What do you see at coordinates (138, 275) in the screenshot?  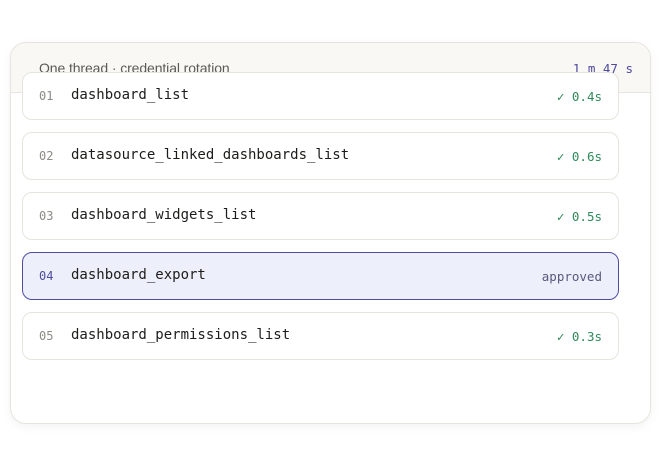 I see `tool-name: dashboard_export` at bounding box center [138, 275].